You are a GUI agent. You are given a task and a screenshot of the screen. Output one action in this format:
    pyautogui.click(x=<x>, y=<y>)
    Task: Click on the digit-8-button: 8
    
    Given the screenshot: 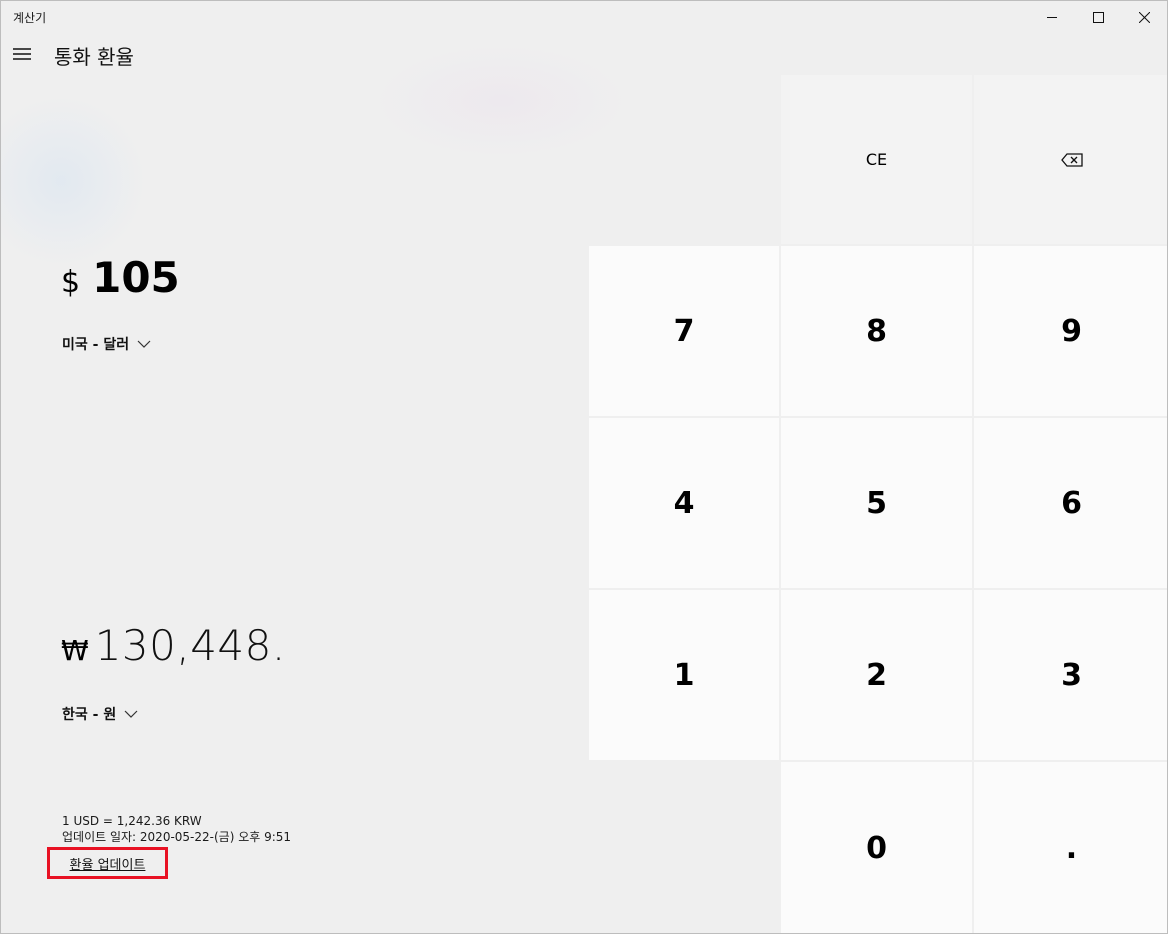 What is the action you would take?
    pyautogui.click(x=876, y=331)
    